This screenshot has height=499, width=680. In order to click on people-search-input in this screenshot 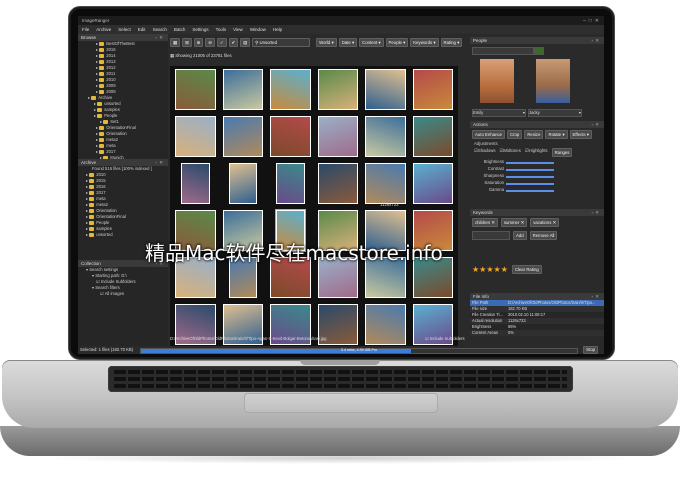, I will do `click(503, 51)`.